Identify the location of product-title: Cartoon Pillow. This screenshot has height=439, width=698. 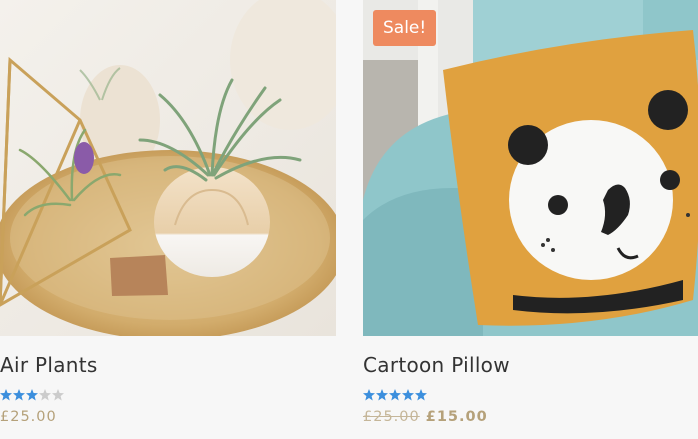
(436, 365).